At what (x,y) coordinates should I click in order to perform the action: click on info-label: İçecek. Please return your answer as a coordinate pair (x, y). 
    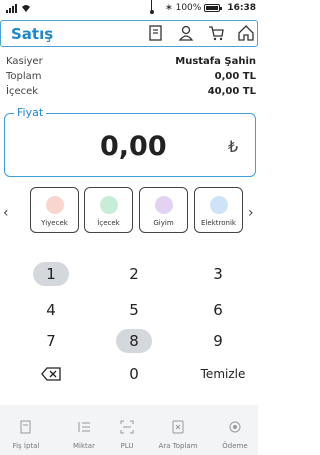
    Looking at the image, I should click on (22, 91).